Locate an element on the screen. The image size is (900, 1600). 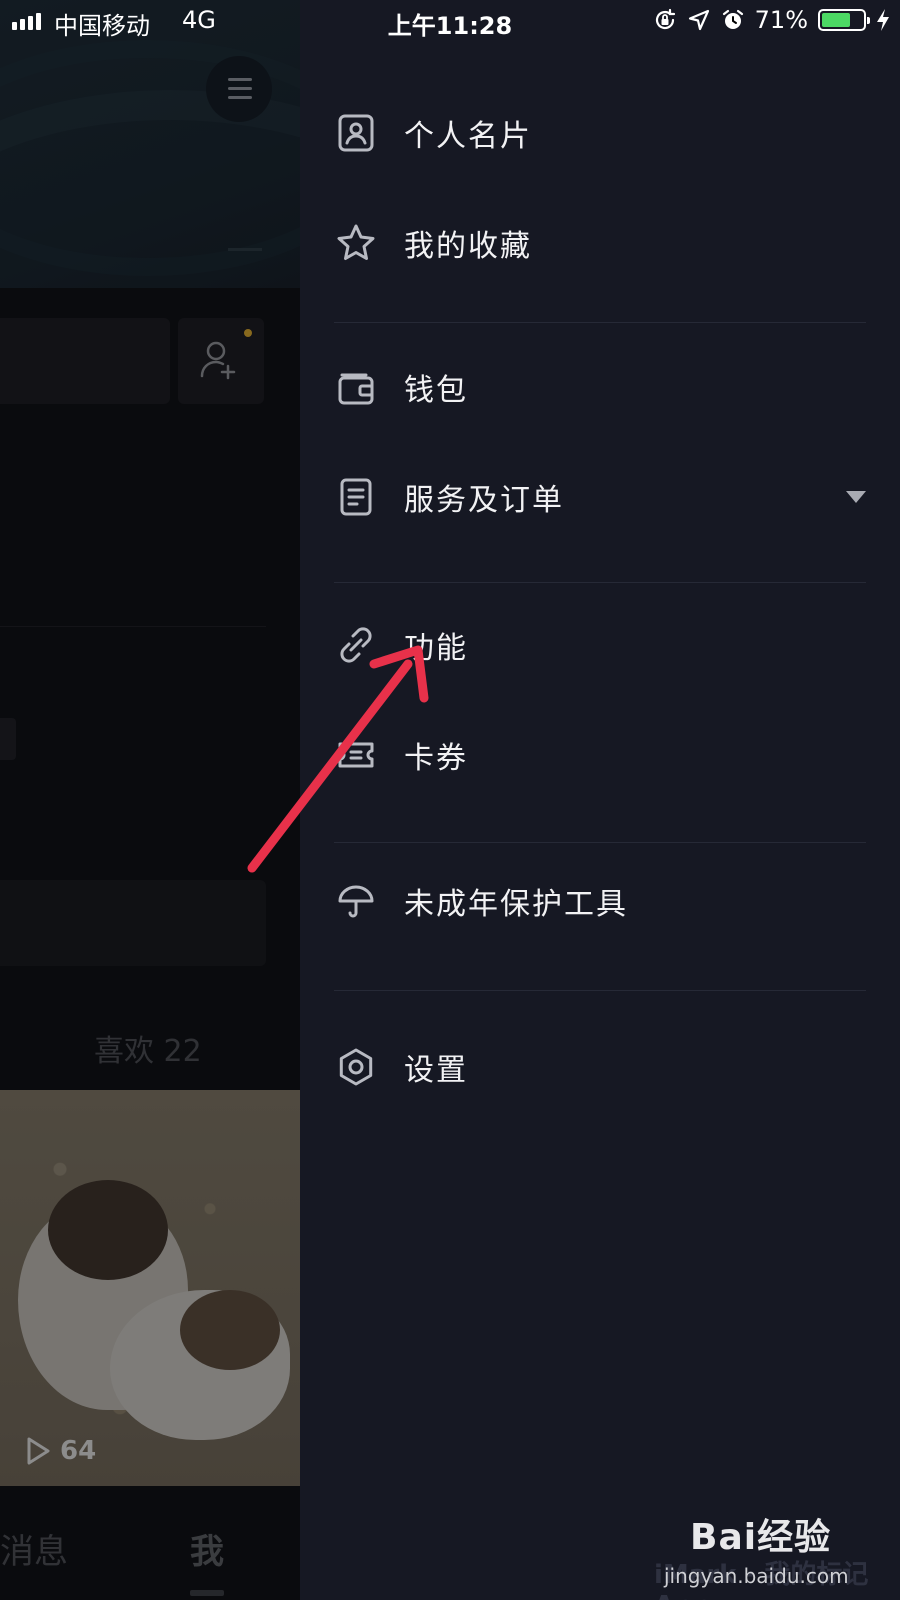
document-icon is located at coordinates (356, 497).